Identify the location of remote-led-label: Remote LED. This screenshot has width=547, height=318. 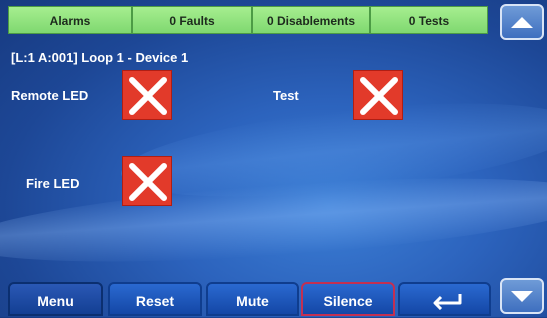
(50, 95).